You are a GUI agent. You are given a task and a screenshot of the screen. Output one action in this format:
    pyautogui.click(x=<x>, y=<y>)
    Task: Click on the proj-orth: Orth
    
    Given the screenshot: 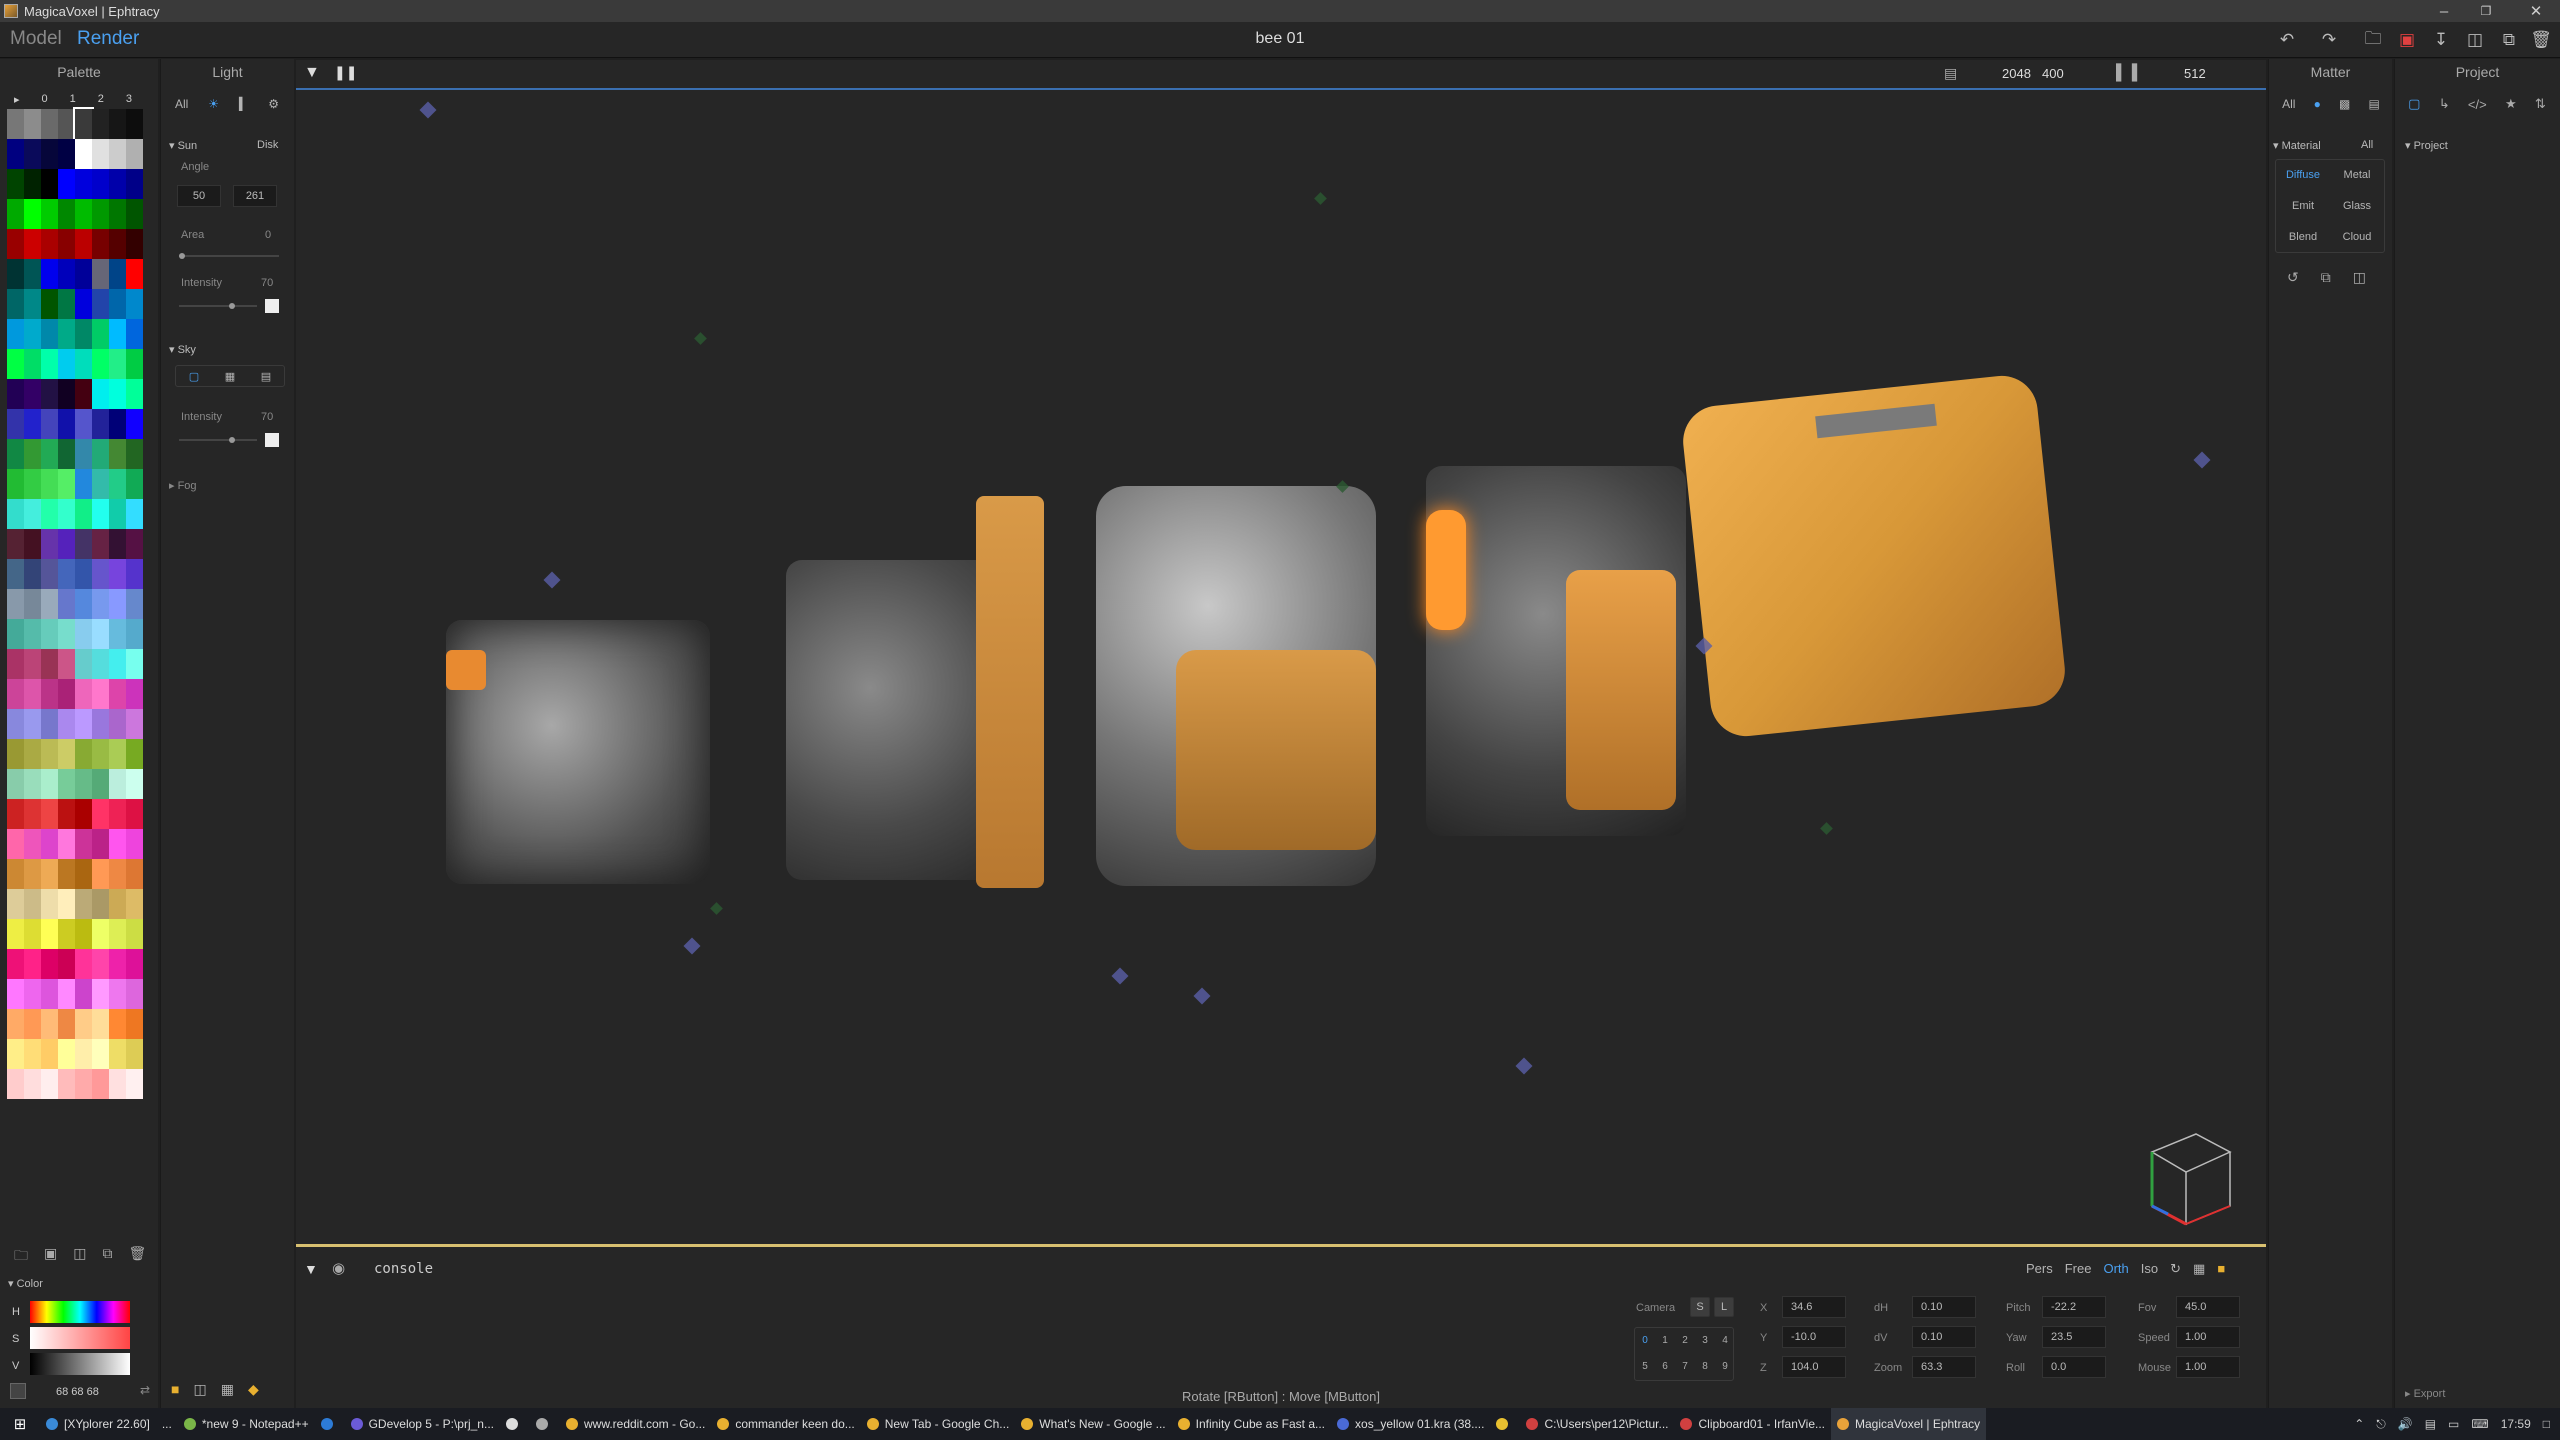 What is the action you would take?
    pyautogui.click(x=2115, y=1269)
    